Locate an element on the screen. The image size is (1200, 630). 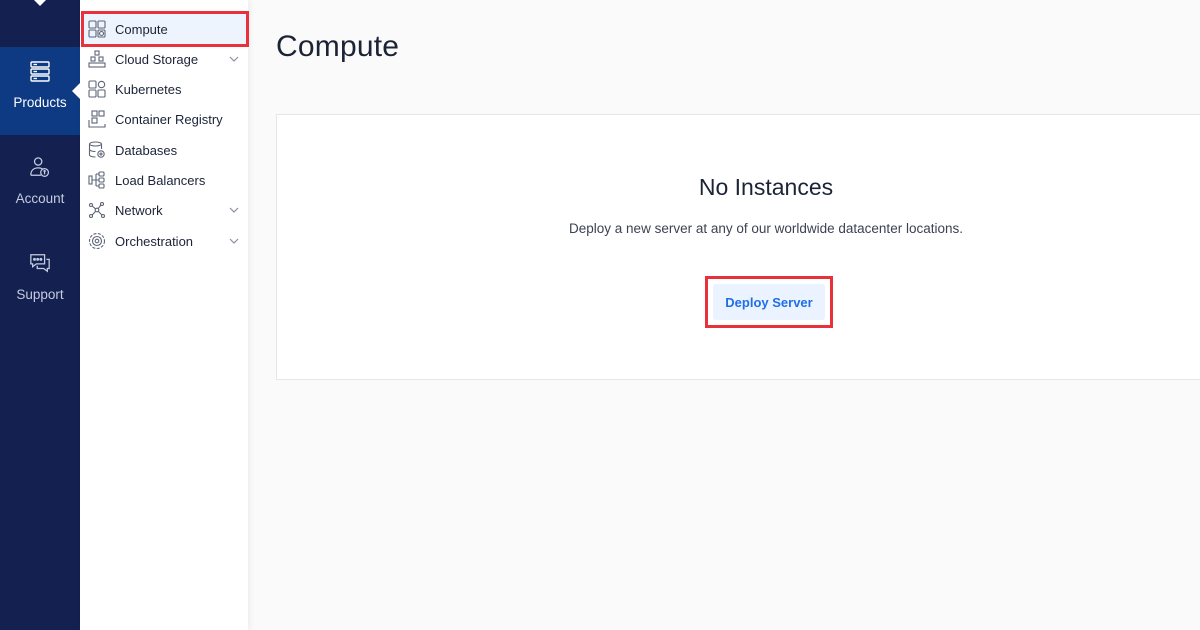
sidebar-item-label: Cloud Storage is located at coordinates (157, 59).